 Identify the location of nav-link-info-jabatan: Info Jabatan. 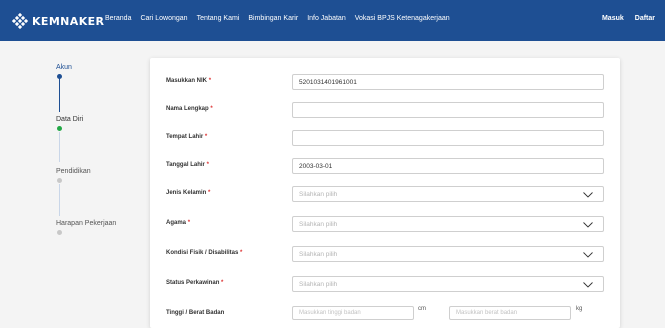
(326, 18).